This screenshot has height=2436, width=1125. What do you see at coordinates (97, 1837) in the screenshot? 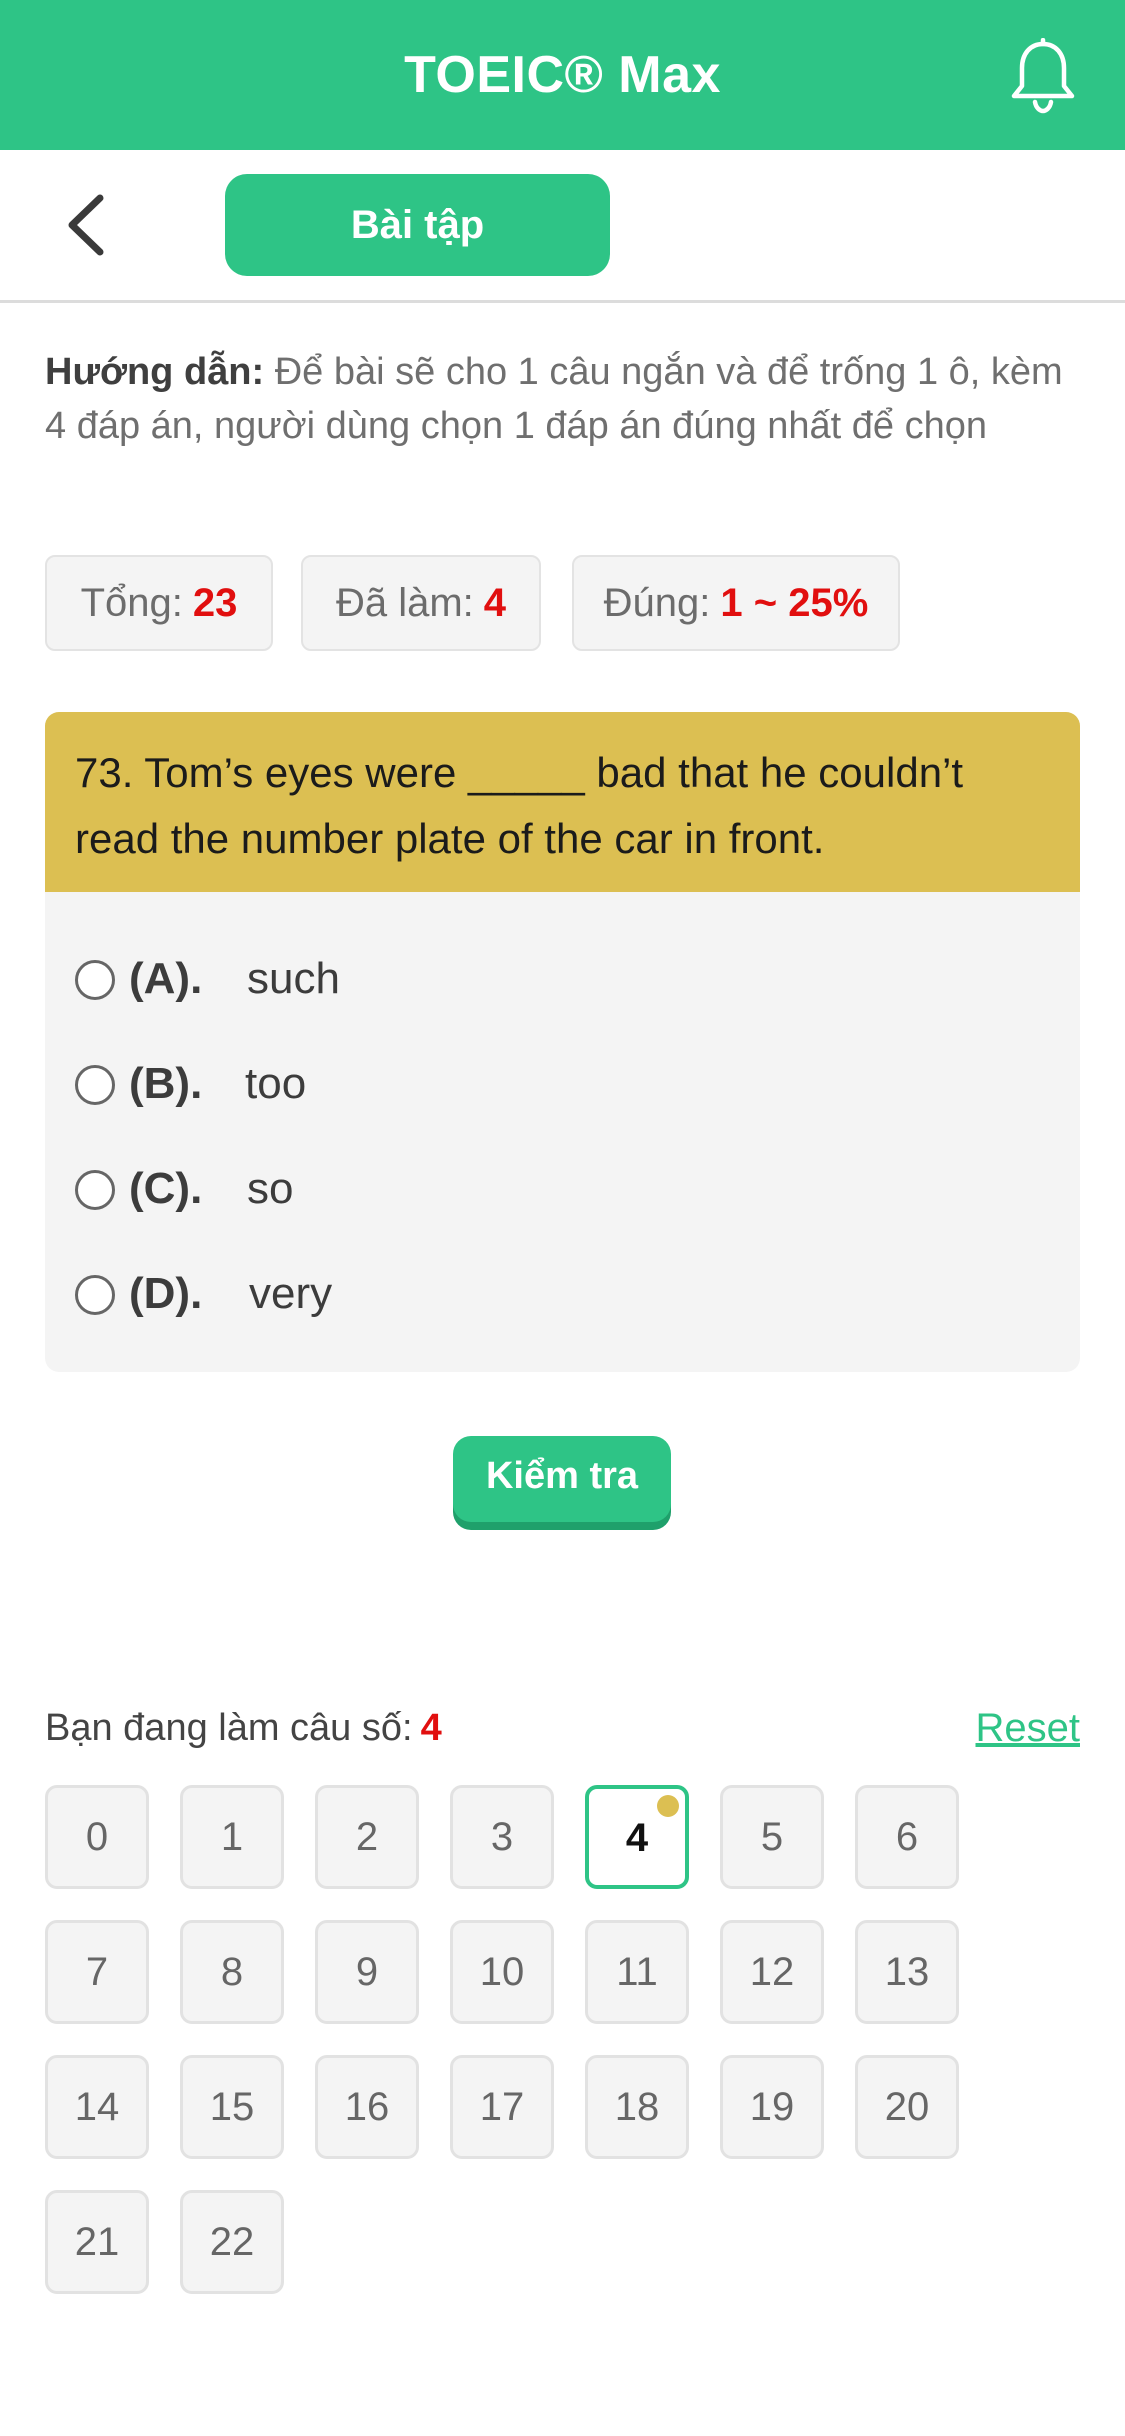
I see `question-number-button: 0` at bounding box center [97, 1837].